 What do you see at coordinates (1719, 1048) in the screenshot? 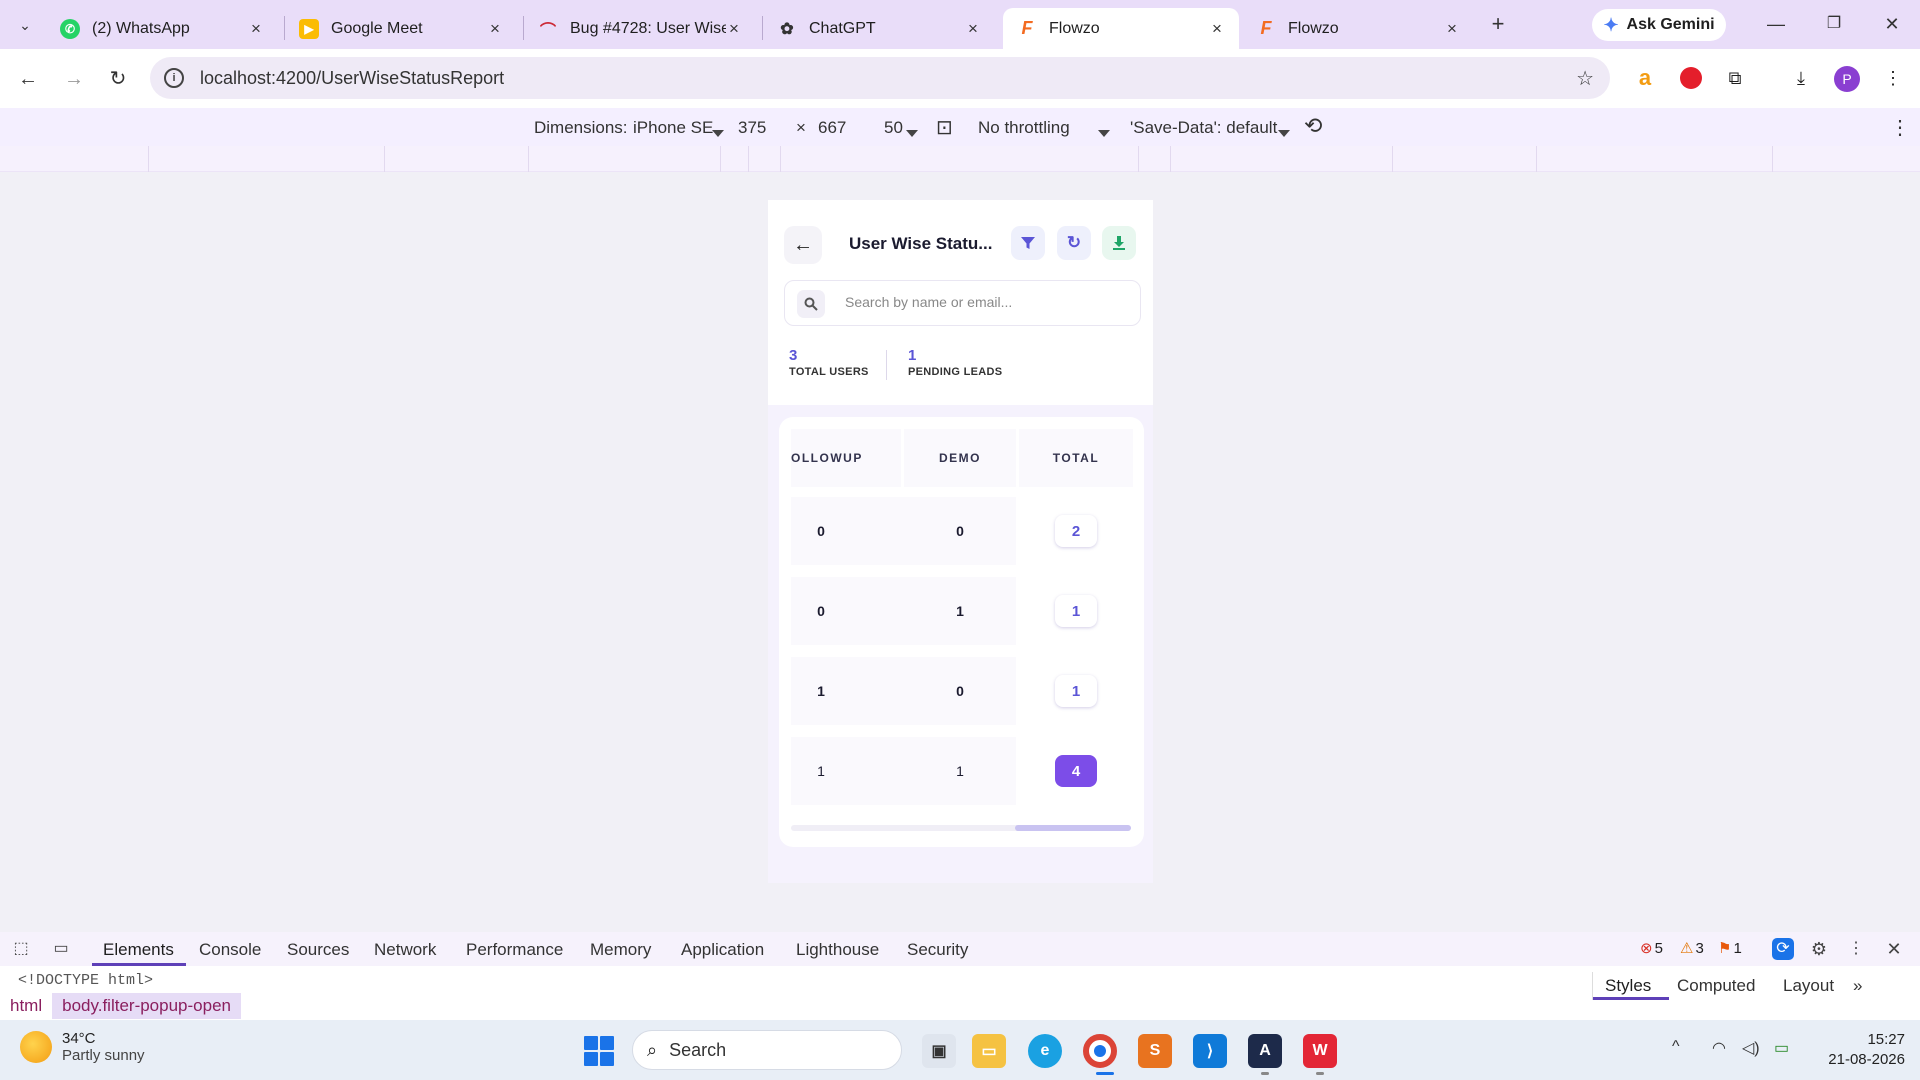
I see `wifi-icon: ◠` at bounding box center [1719, 1048].